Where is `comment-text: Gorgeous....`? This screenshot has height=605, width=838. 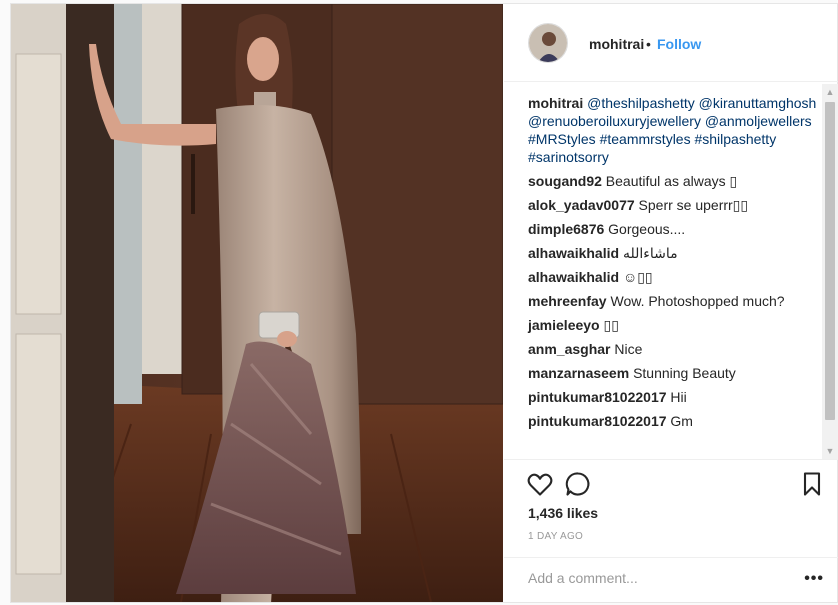 comment-text: Gorgeous.... is located at coordinates (647, 229).